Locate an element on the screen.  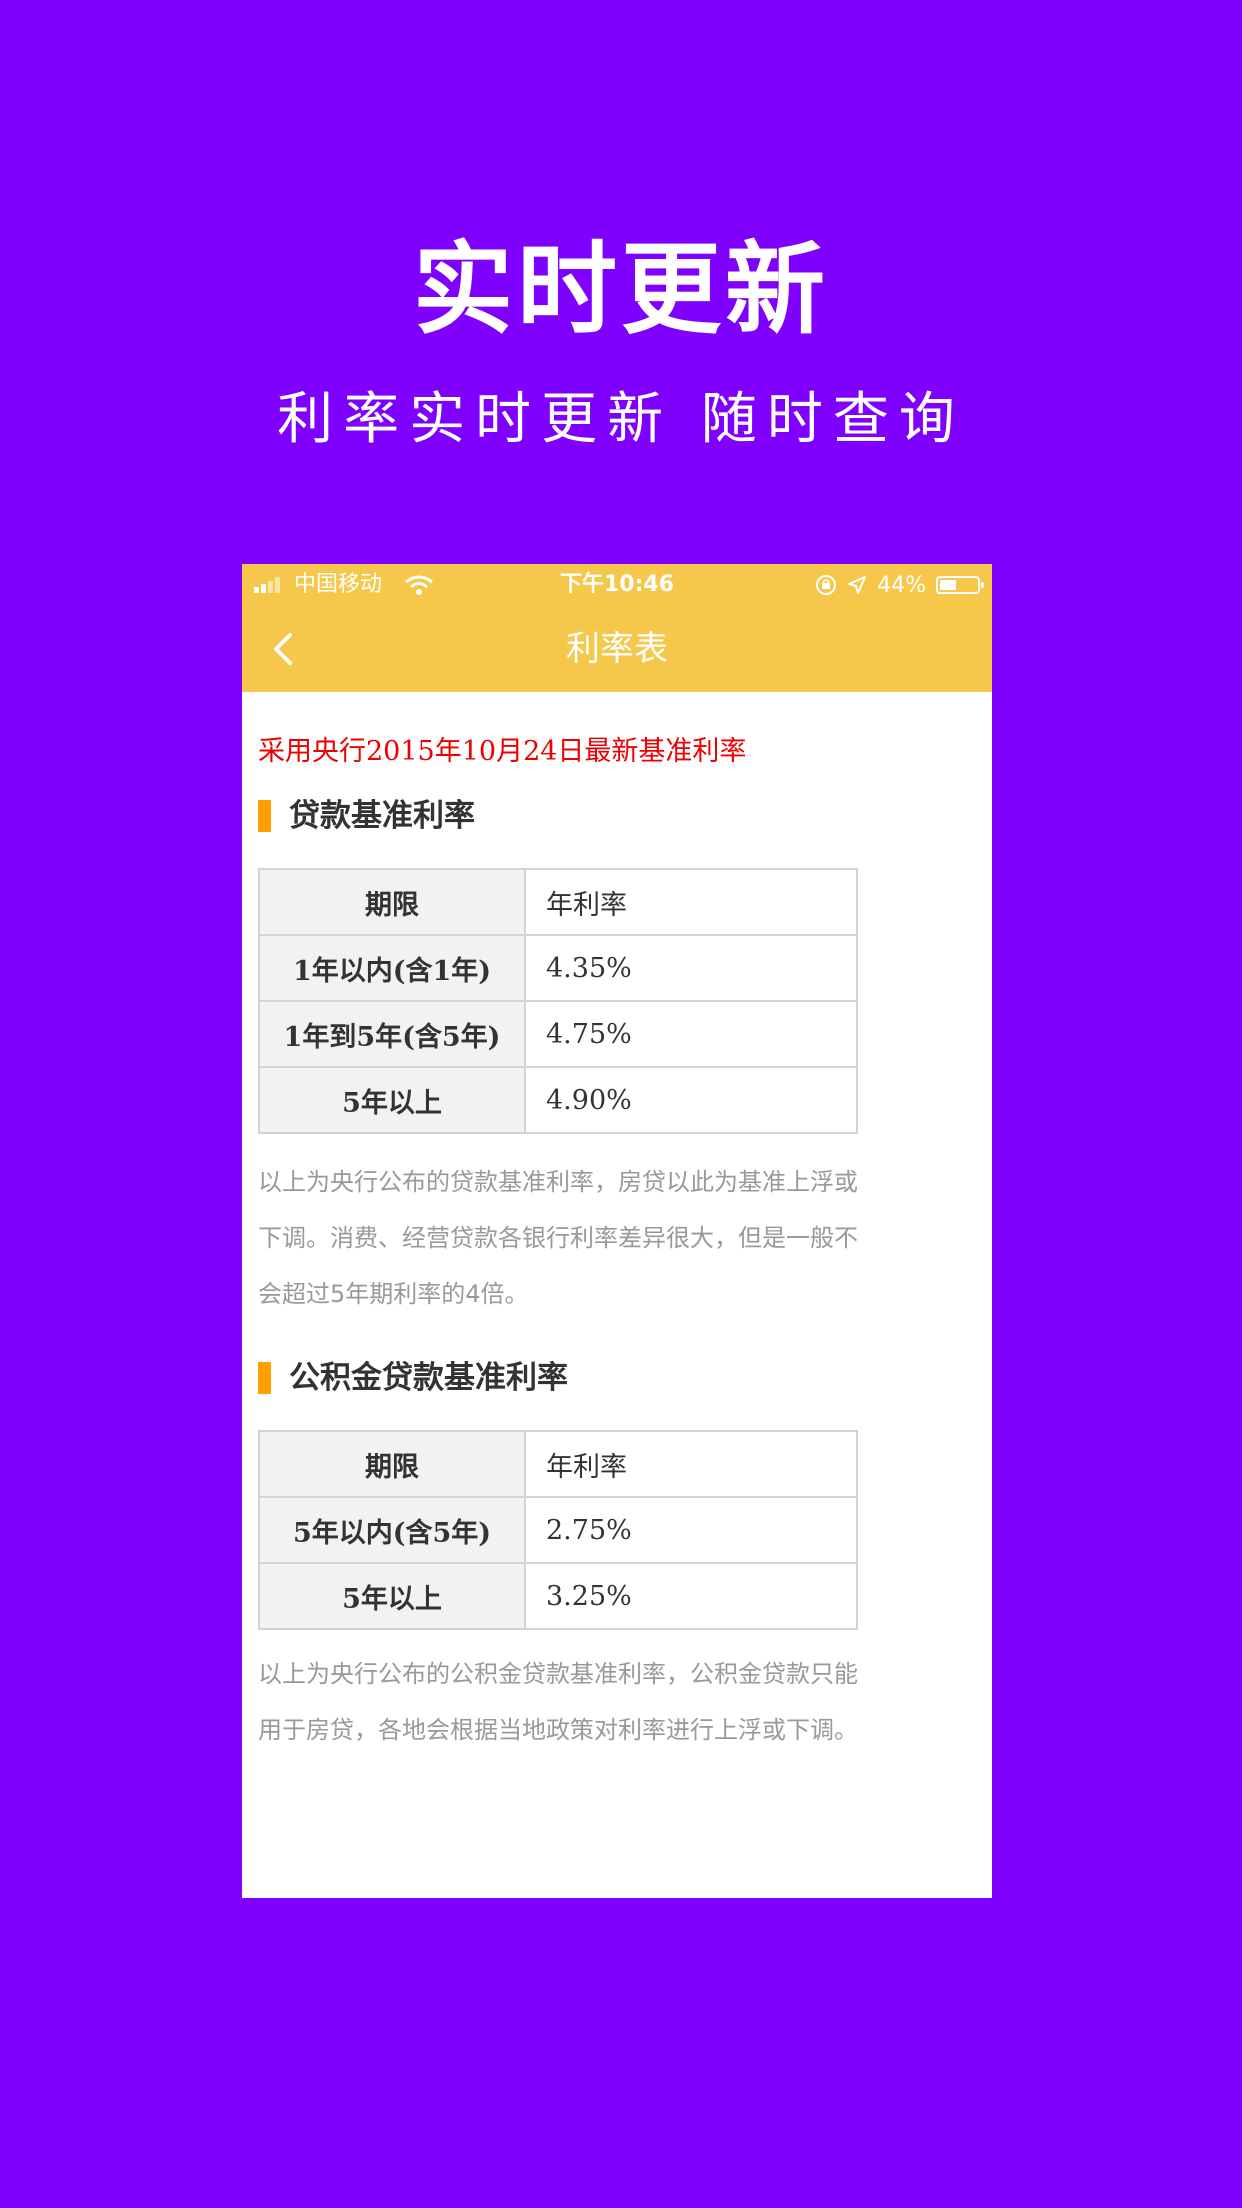
fund-section-header: 公积金贷款基准利率 is located at coordinates (413, 1378).